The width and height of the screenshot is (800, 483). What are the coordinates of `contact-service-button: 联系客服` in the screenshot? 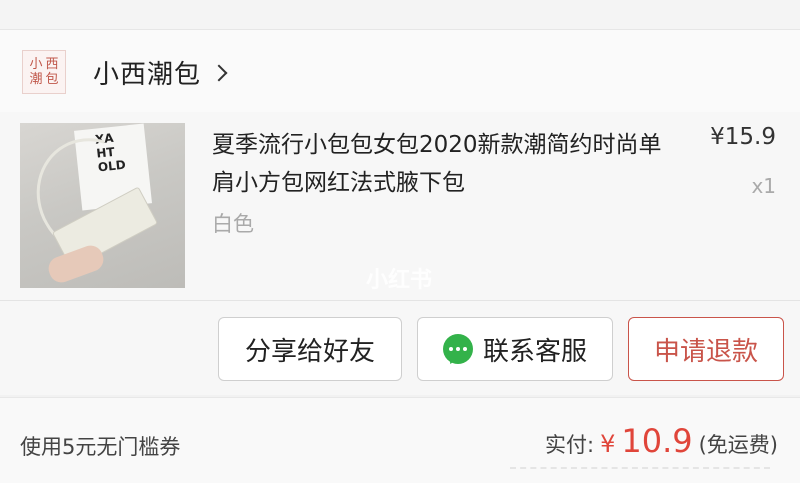 It's located at (515, 349).